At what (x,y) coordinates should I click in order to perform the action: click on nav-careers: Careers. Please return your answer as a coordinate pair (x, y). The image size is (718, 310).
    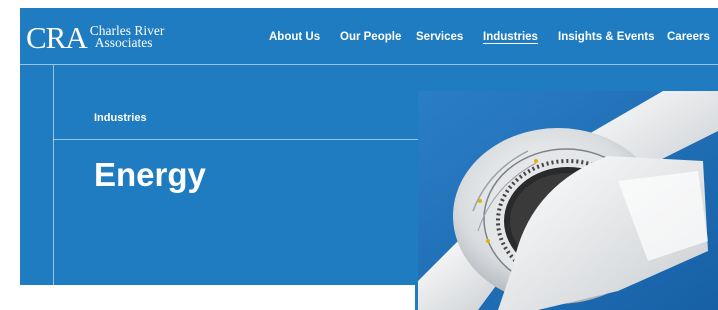
    Looking at the image, I should click on (688, 37).